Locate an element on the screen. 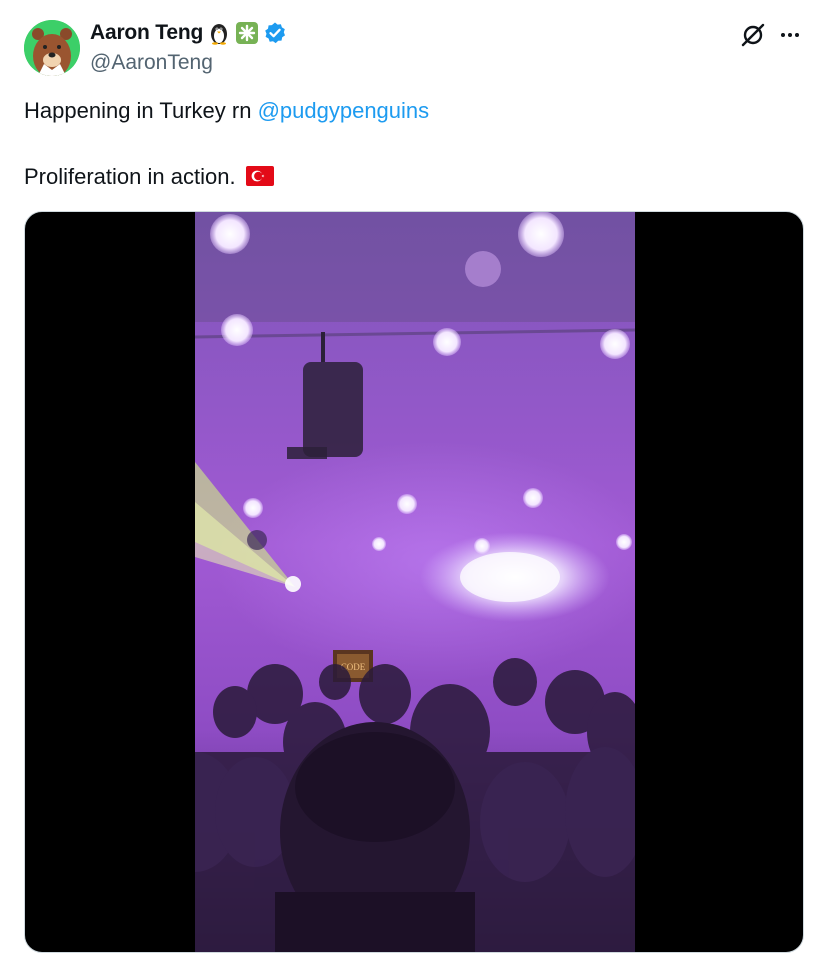  tweet-text: Happening in Turkey rn is located at coordinates (141, 110).